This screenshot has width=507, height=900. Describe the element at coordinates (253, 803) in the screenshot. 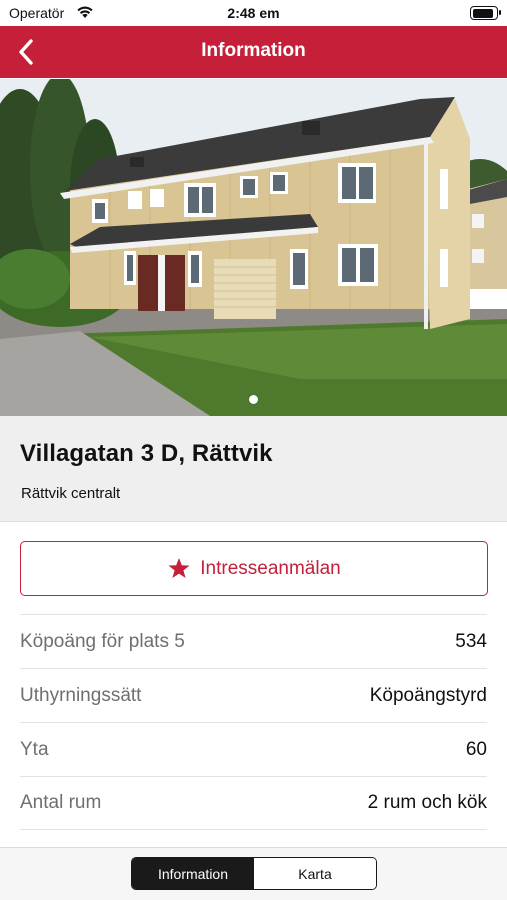

I see `detail-row-rooms: Antal rum 2 rum och kök` at that location.